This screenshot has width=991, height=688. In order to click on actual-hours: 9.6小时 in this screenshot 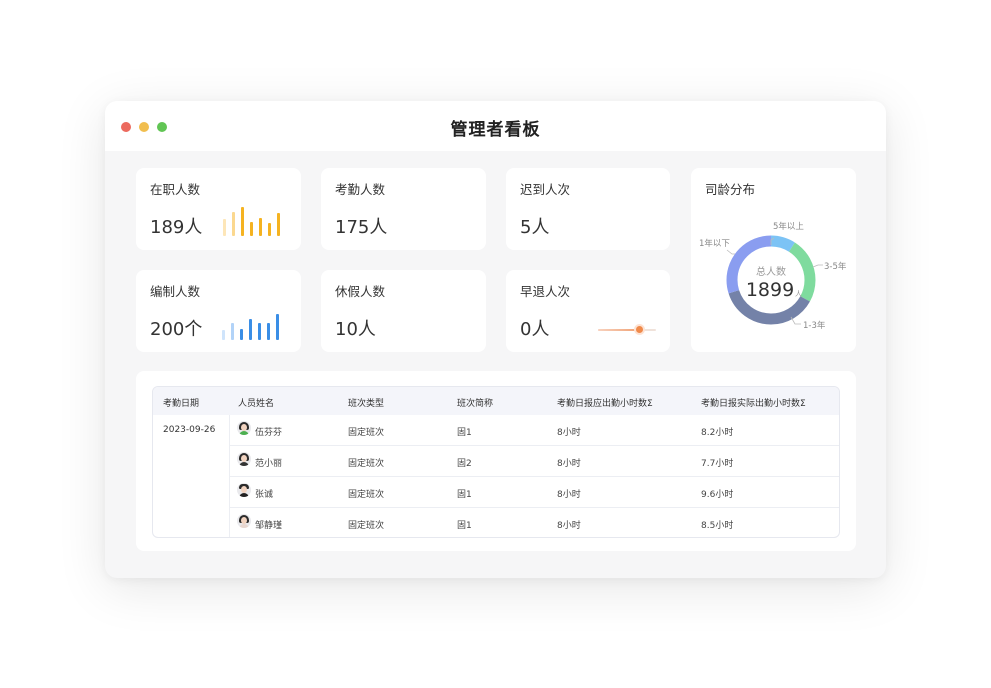, I will do `click(717, 495)`.